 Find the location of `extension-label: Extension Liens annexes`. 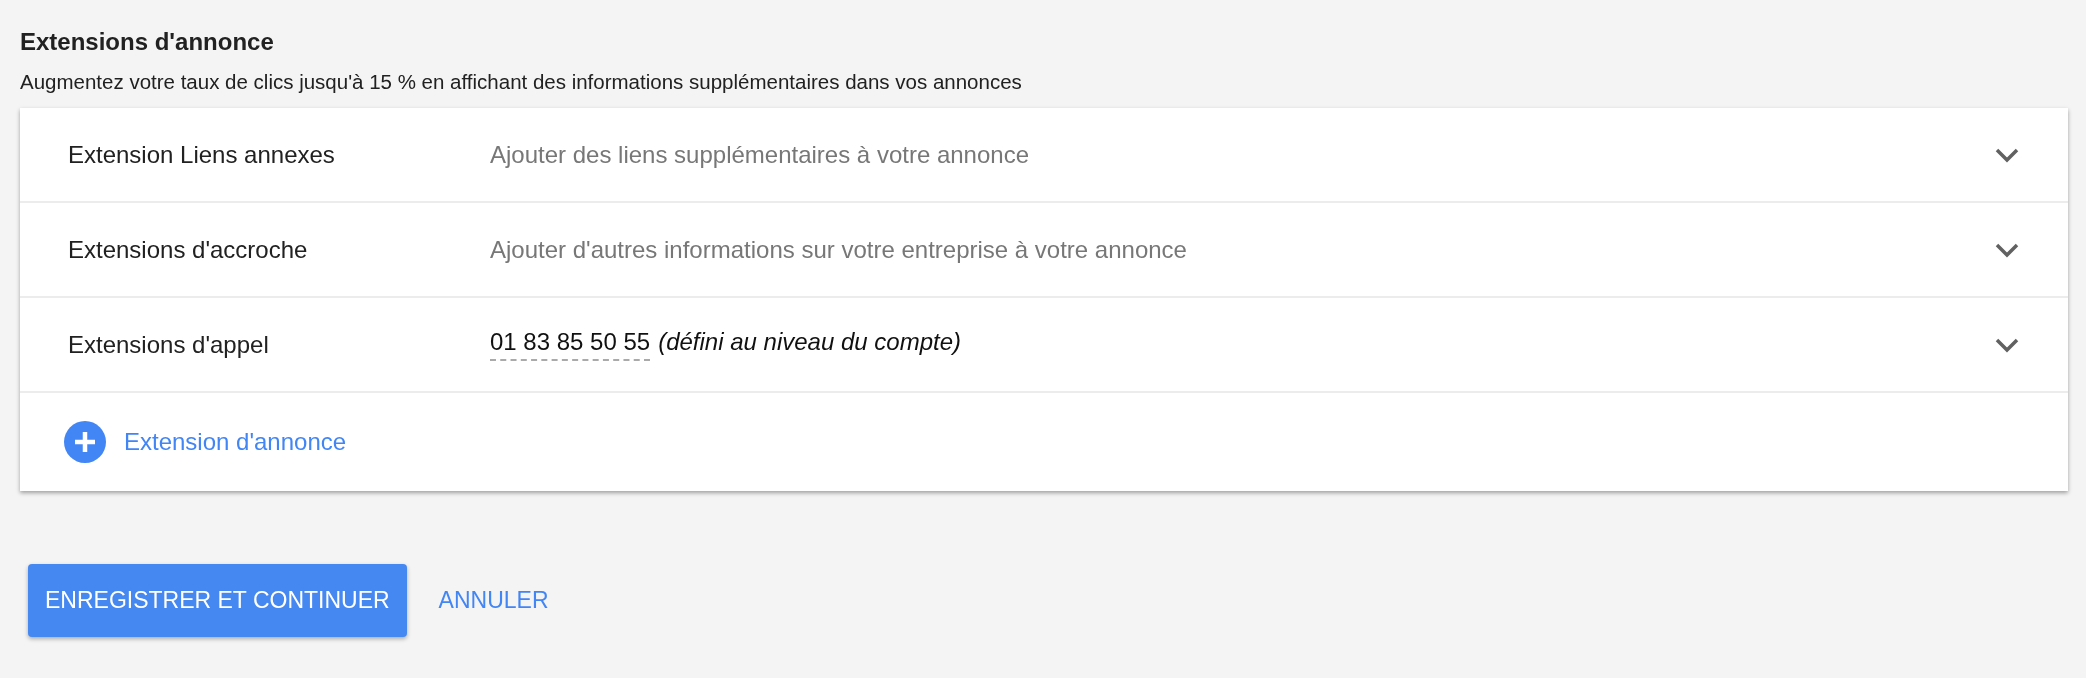

extension-label: Extension Liens annexes is located at coordinates (202, 154).